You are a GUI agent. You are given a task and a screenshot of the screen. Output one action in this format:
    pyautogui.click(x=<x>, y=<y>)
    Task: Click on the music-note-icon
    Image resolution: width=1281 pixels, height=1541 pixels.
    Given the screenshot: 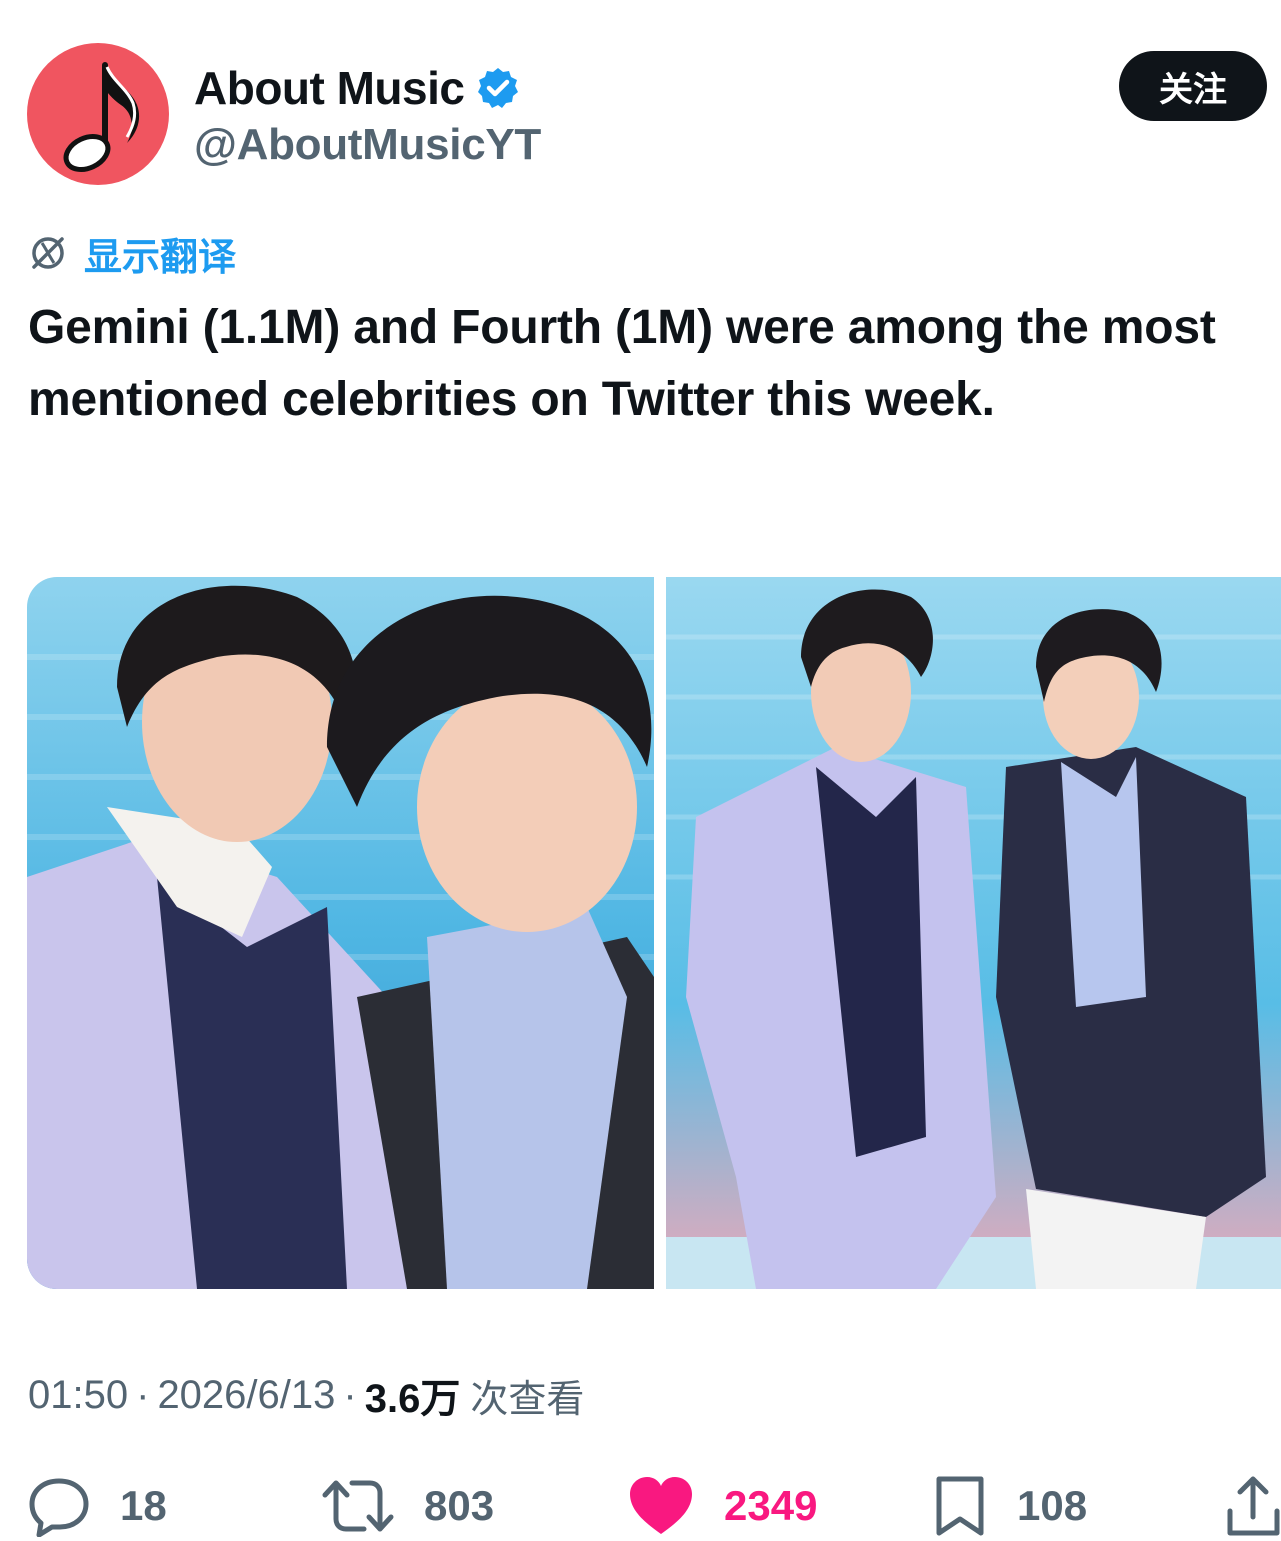 What is the action you would take?
    pyautogui.click(x=101, y=117)
    